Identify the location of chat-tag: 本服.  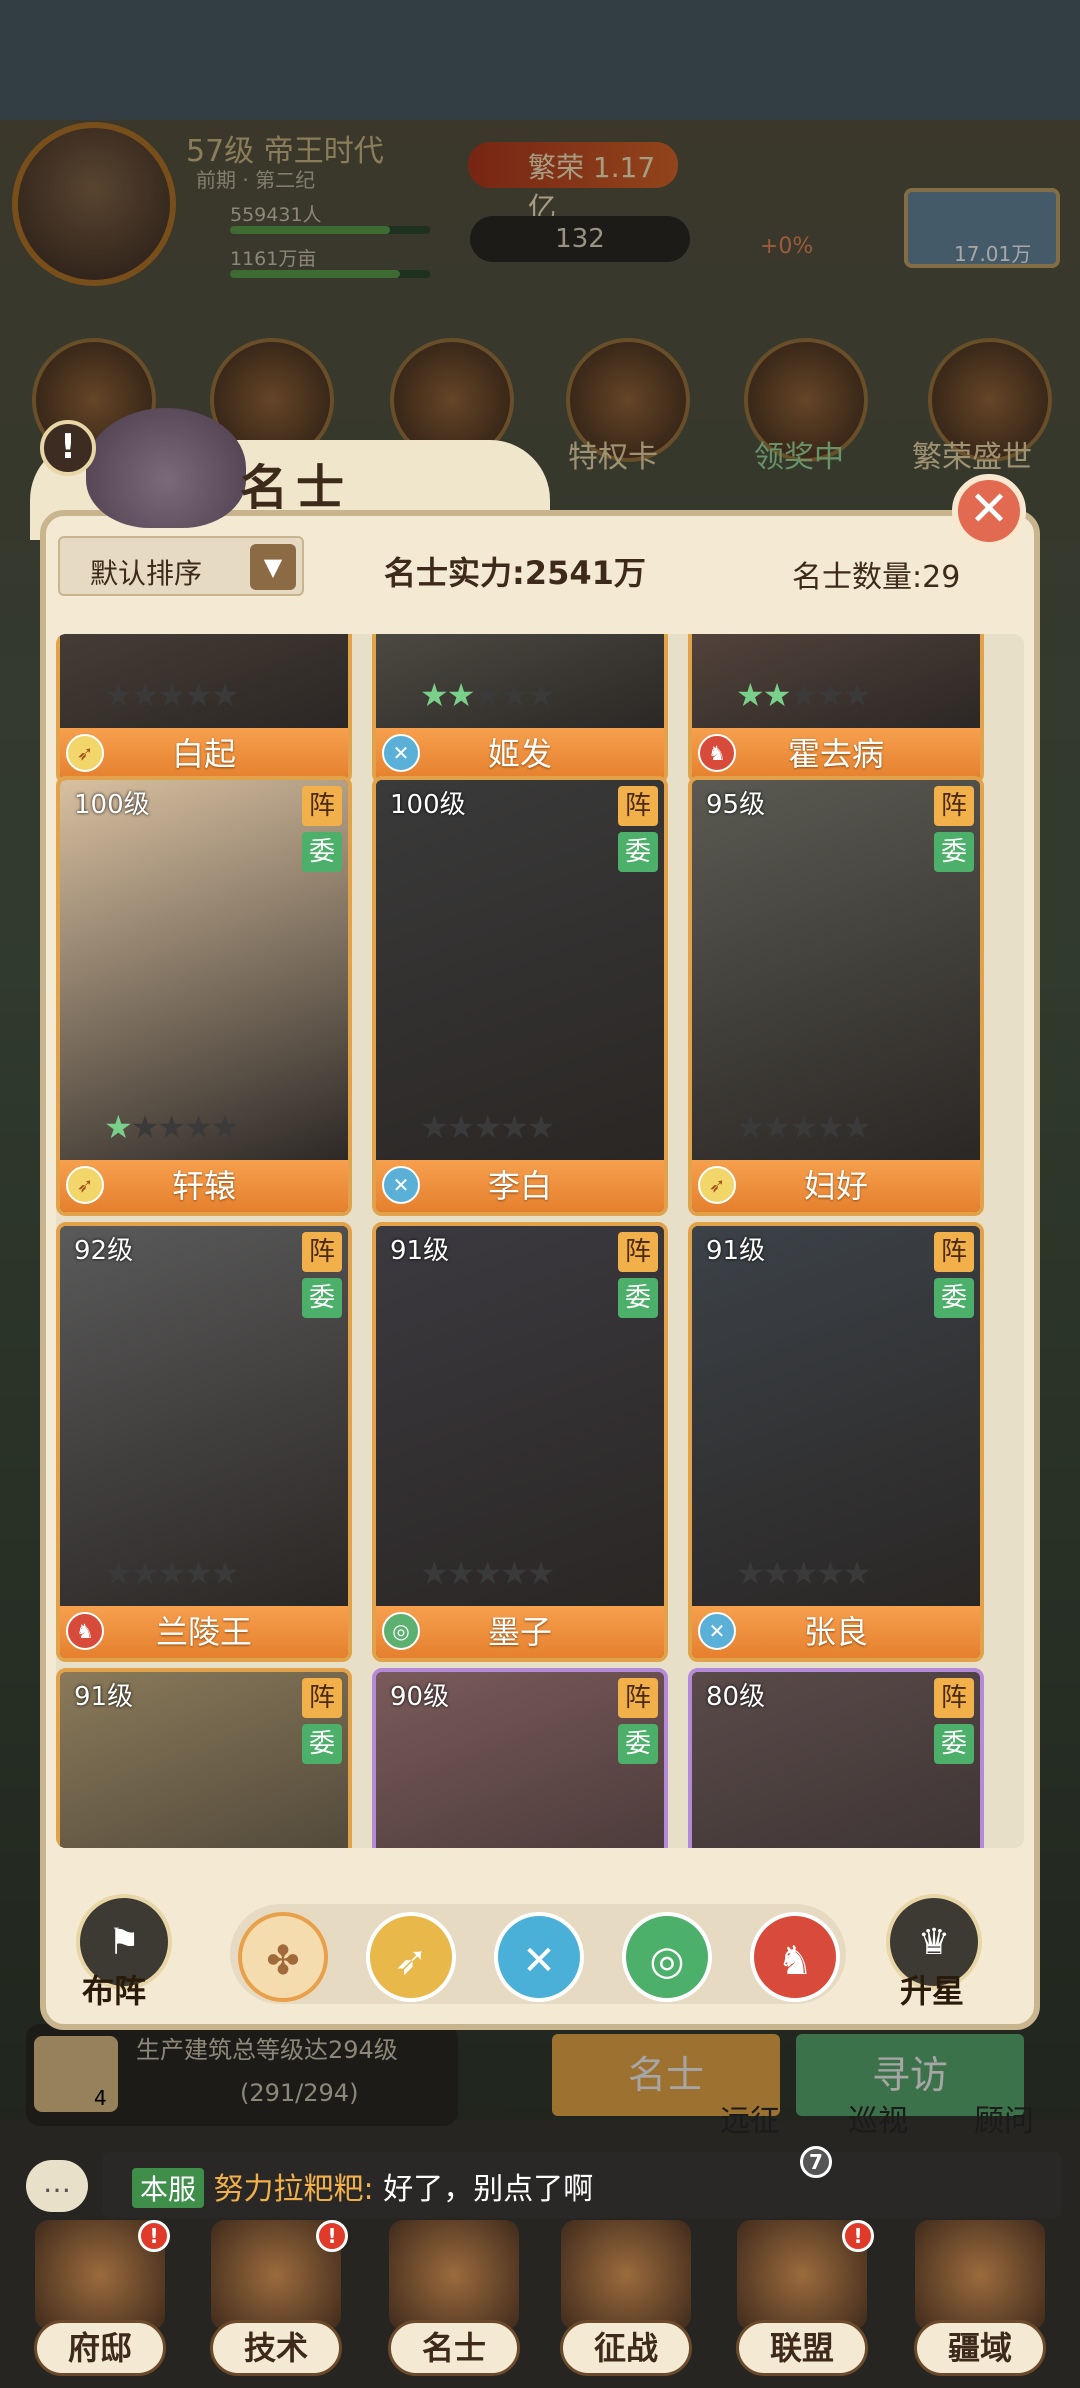
(168, 2188).